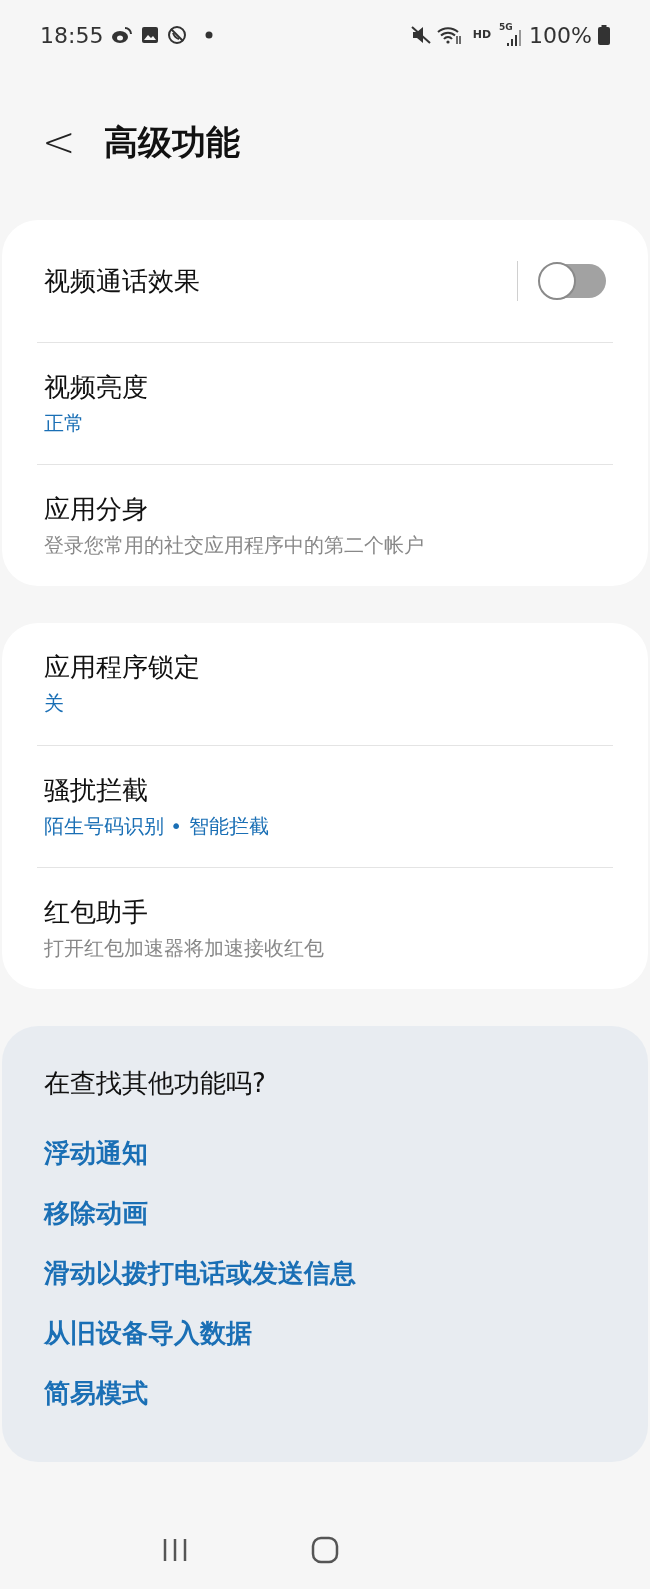 This screenshot has width=650, height=1589. What do you see at coordinates (96, 912) in the screenshot?
I see `setting-title: 红包助手` at bounding box center [96, 912].